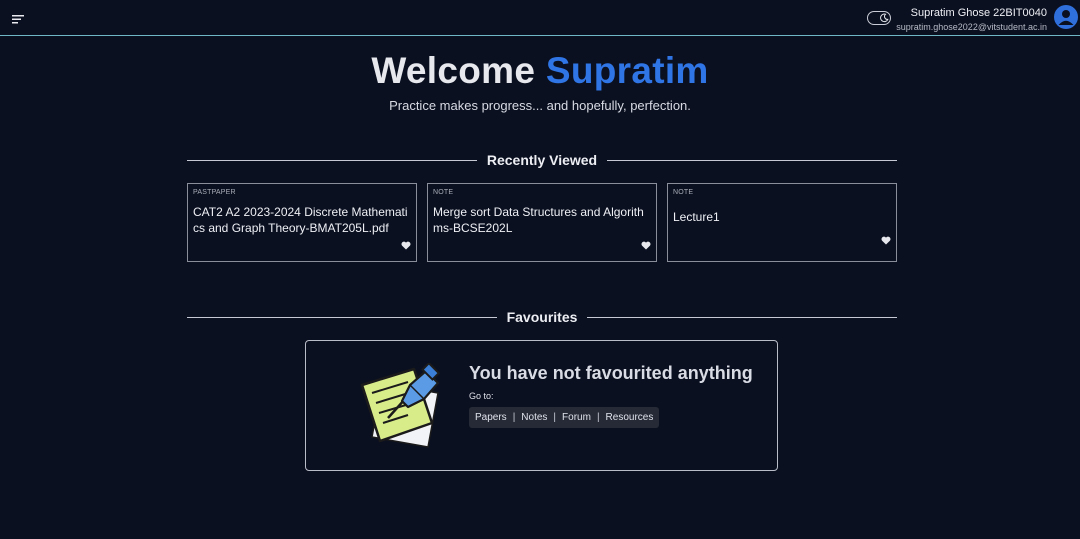 Image resolution: width=1080 pixels, height=539 pixels. I want to click on moon-icon, so click(884, 18).